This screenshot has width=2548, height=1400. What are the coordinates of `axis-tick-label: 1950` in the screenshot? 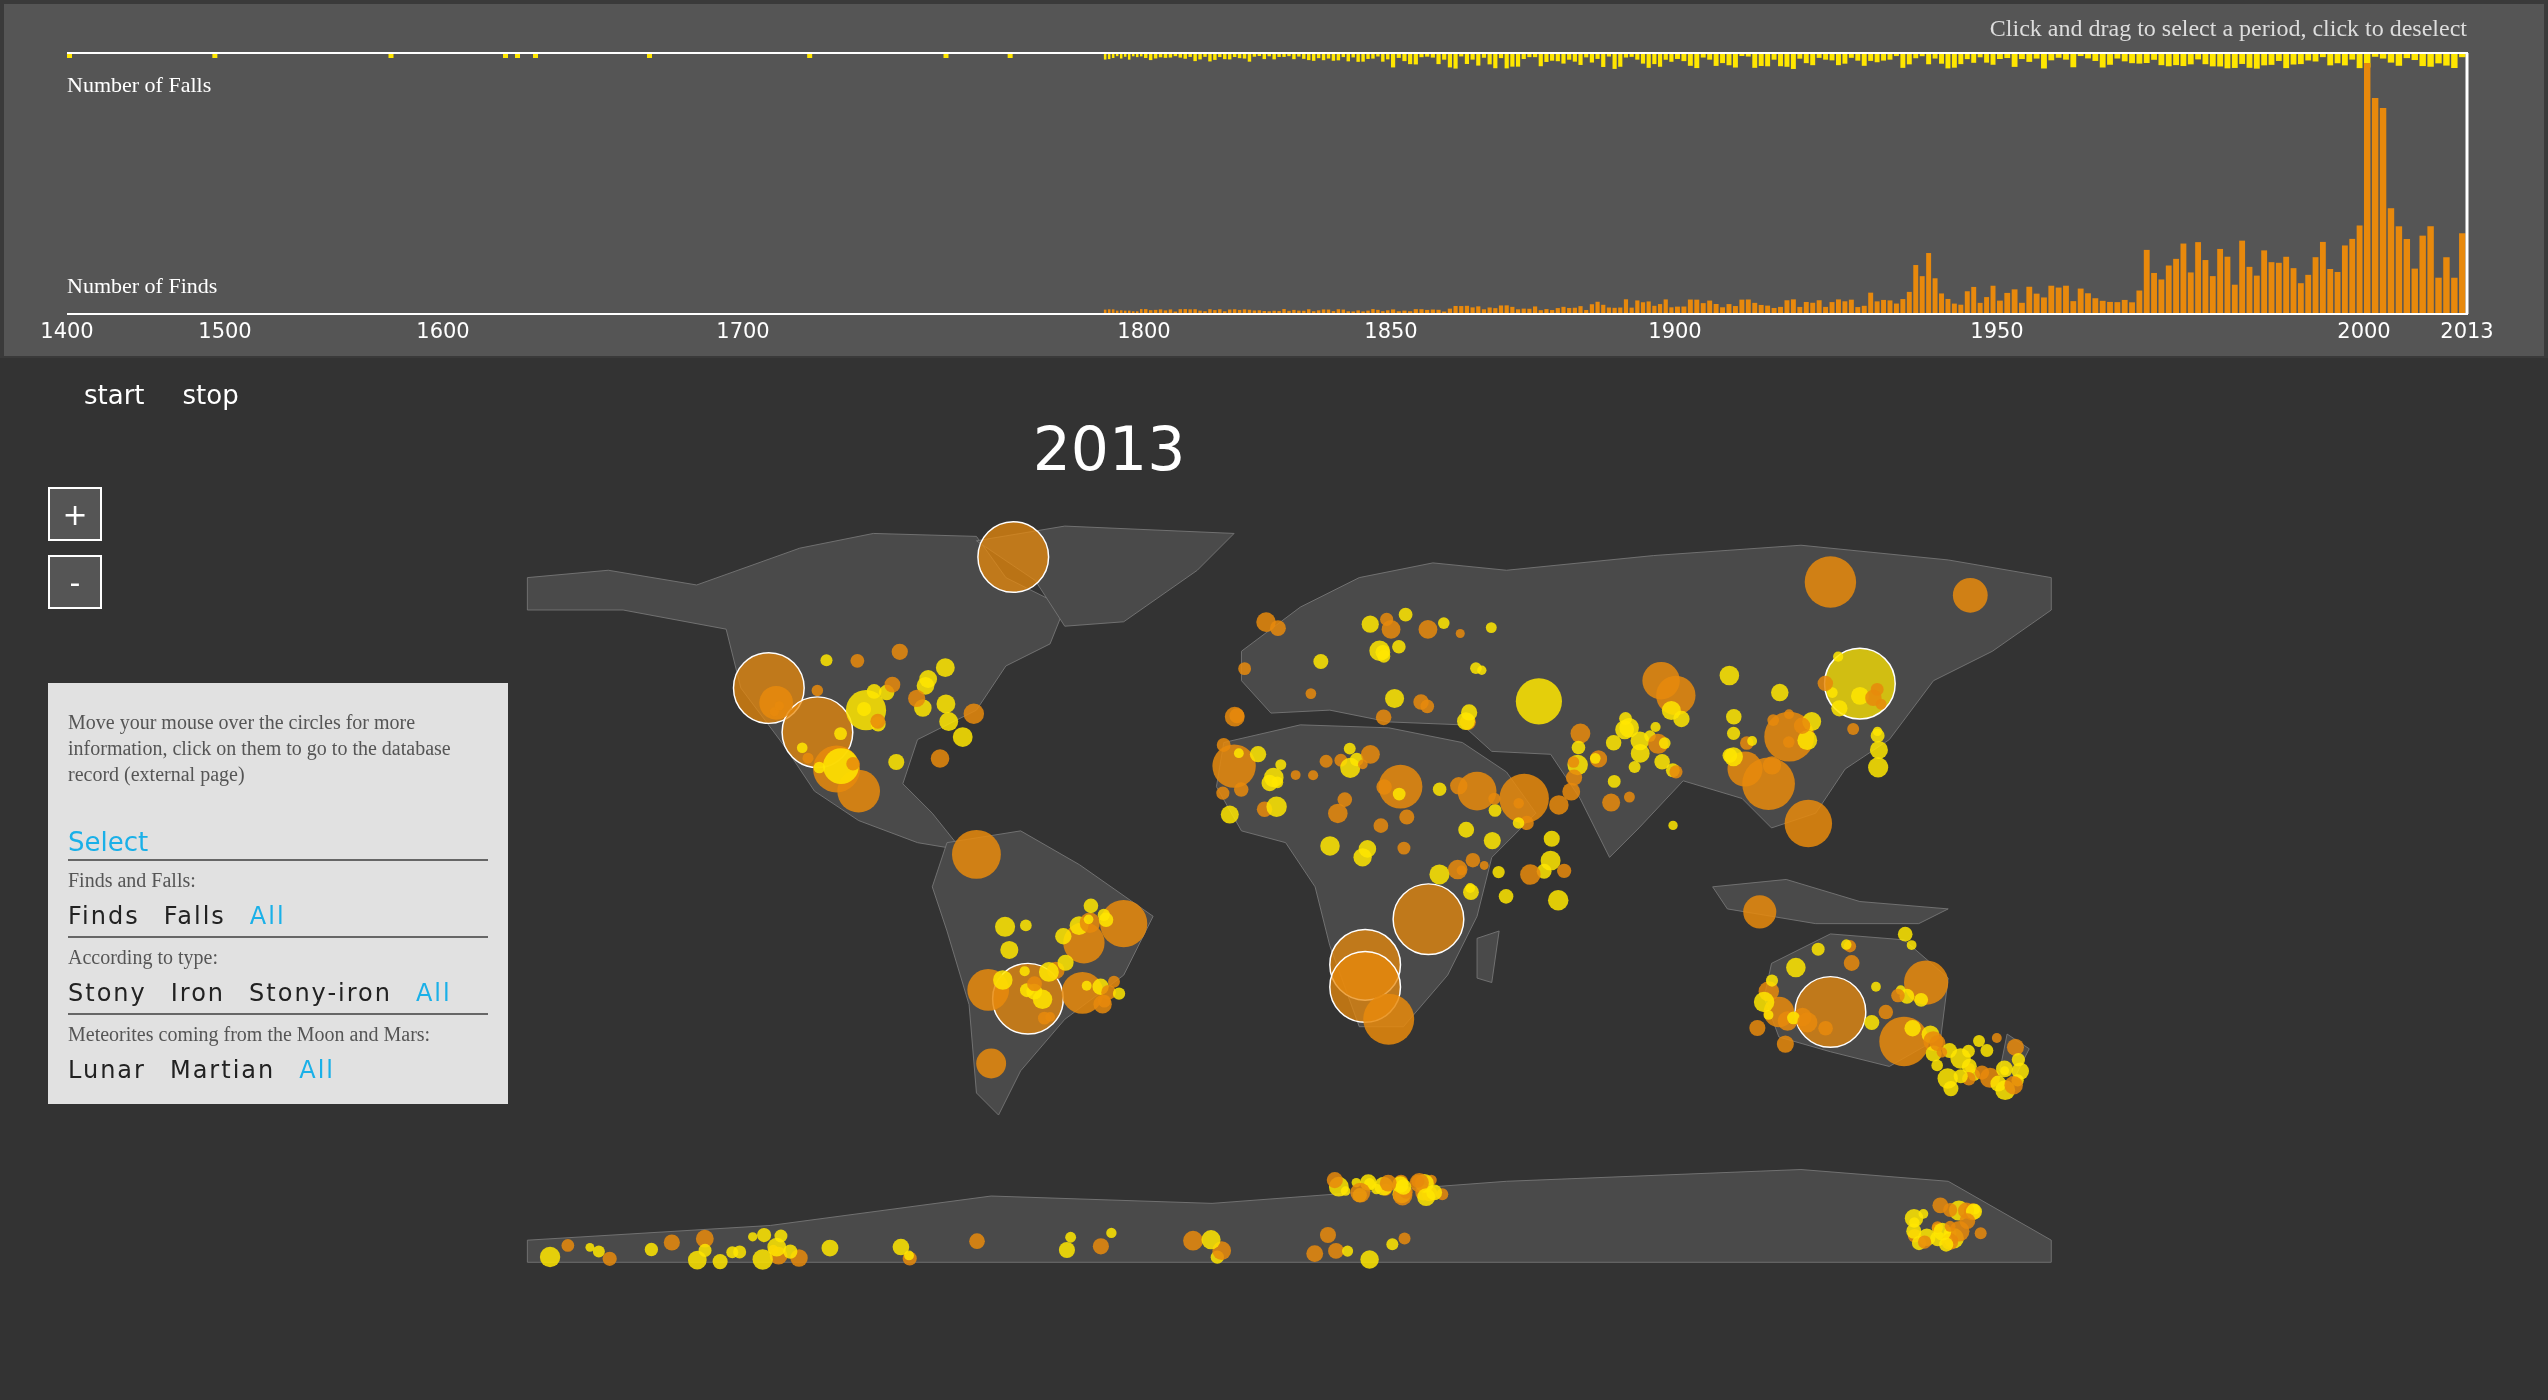 It's located at (1997, 331).